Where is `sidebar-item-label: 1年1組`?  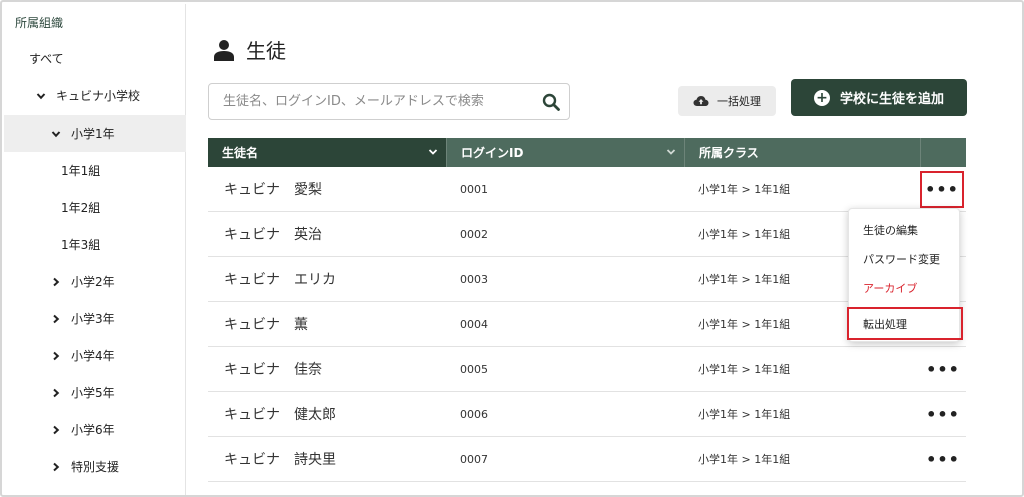
sidebar-item-label: 1年1組 is located at coordinates (81, 171).